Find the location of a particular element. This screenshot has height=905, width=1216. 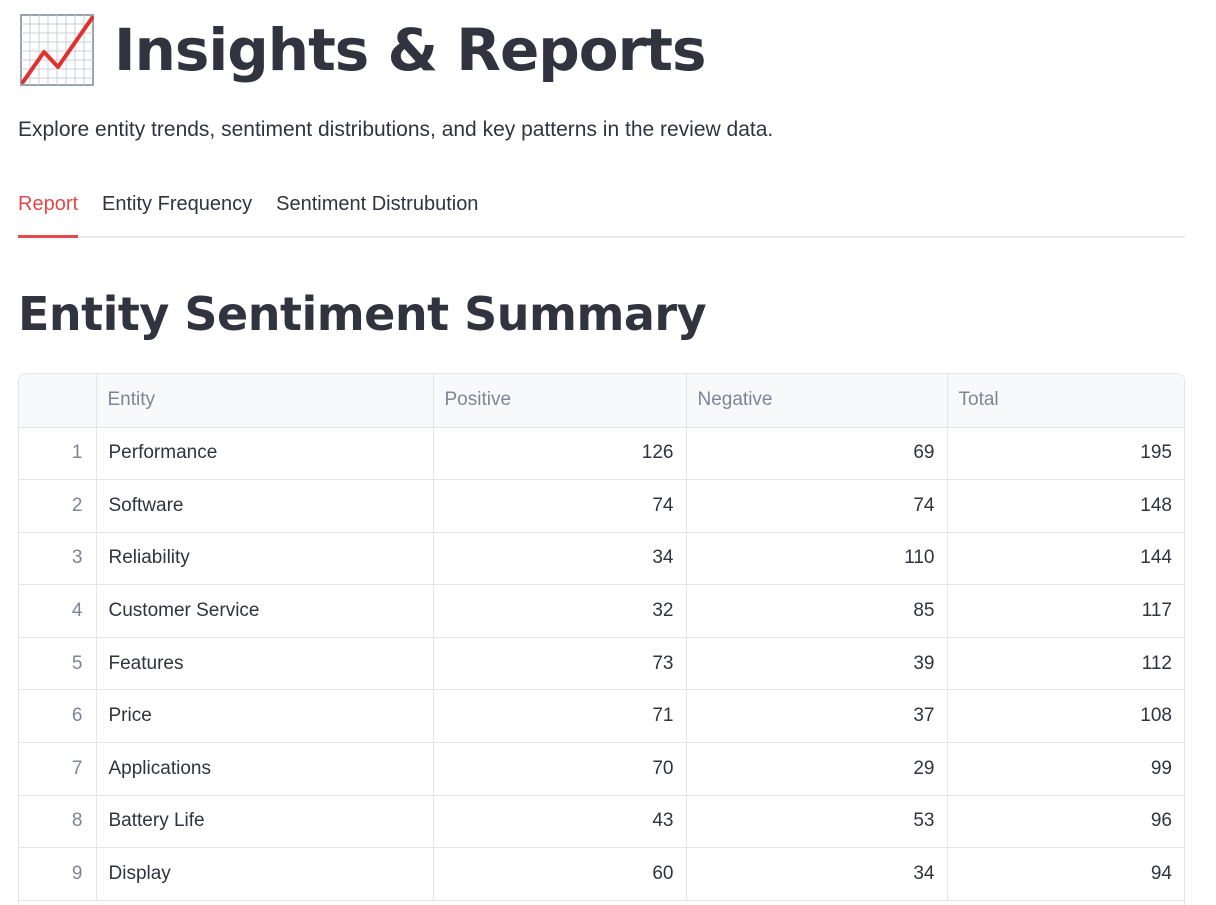

title-row: Insights & Reports is located at coordinates (362, 50).